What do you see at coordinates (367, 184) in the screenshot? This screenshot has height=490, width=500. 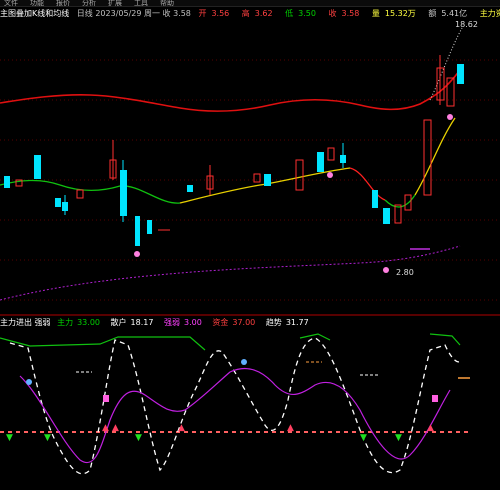 I see `ma-line-red` at bounding box center [367, 184].